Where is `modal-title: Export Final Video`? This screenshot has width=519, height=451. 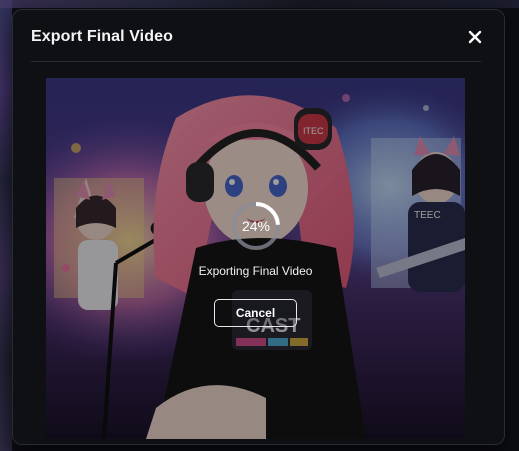
modal-title: Export Final Video is located at coordinates (102, 36).